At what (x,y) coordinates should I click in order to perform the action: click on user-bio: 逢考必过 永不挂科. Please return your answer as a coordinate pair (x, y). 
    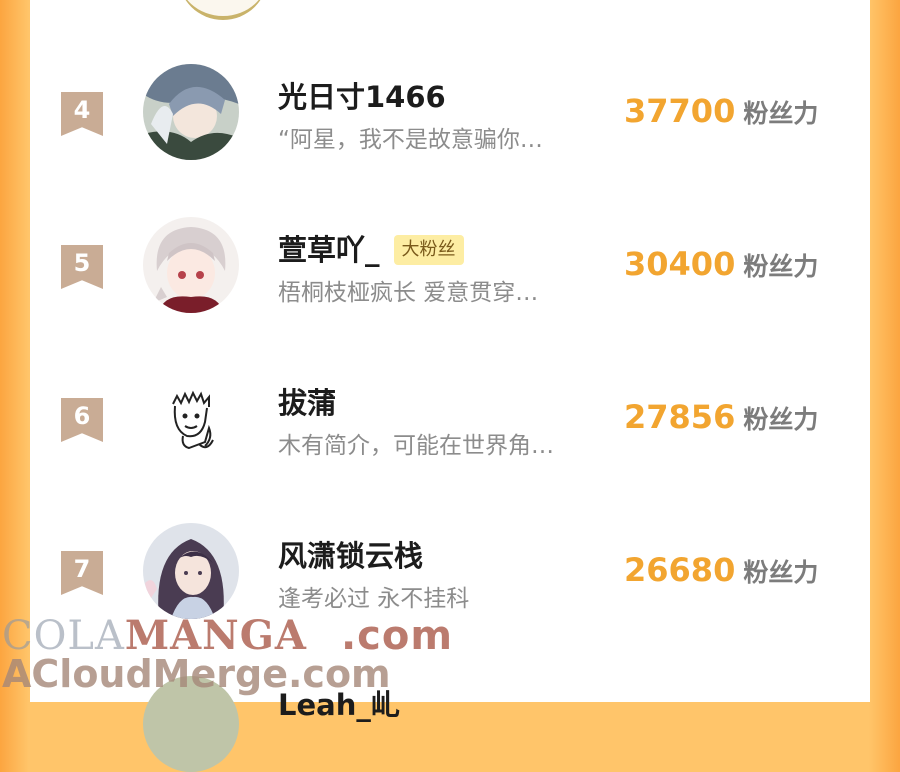
    Looking at the image, I should click on (374, 599).